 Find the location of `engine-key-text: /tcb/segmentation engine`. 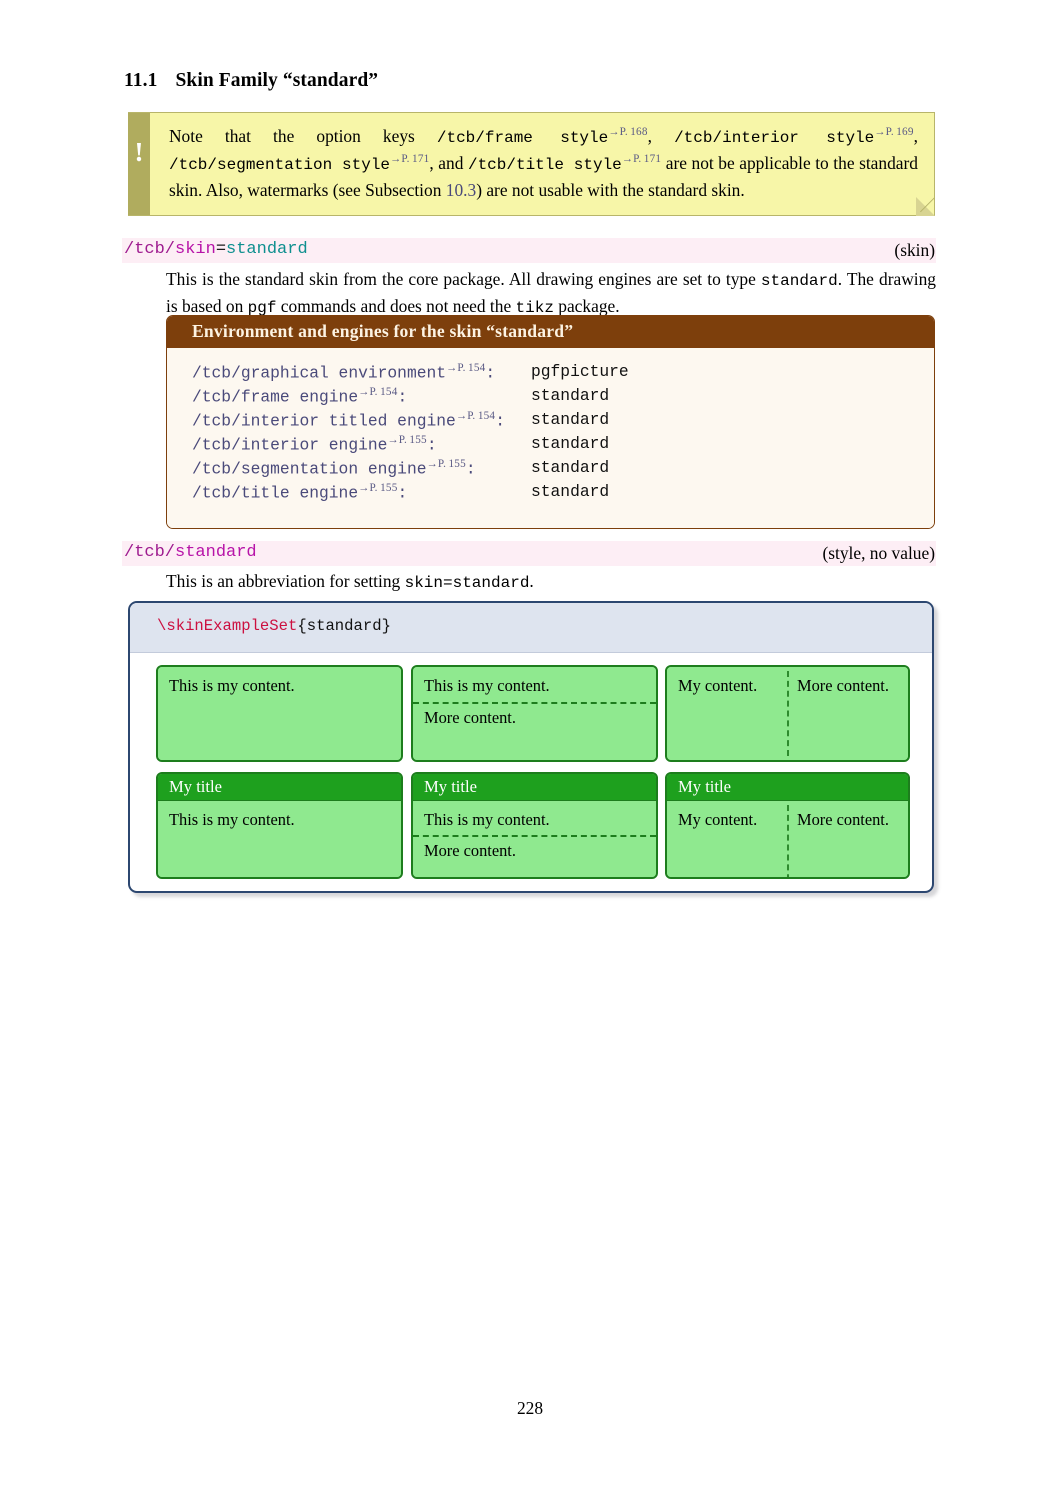

engine-key-text: /tcb/segmentation engine is located at coordinates (309, 469).